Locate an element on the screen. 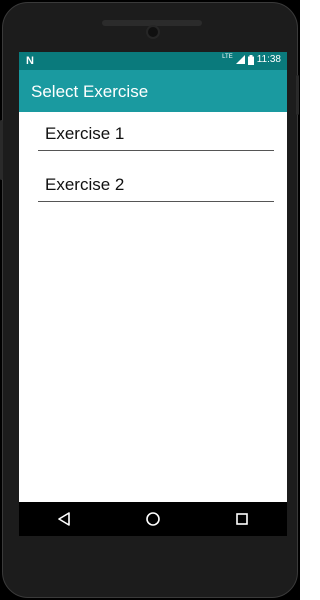 The height and width of the screenshot is (600, 320). back-icon is located at coordinates (63, 519).